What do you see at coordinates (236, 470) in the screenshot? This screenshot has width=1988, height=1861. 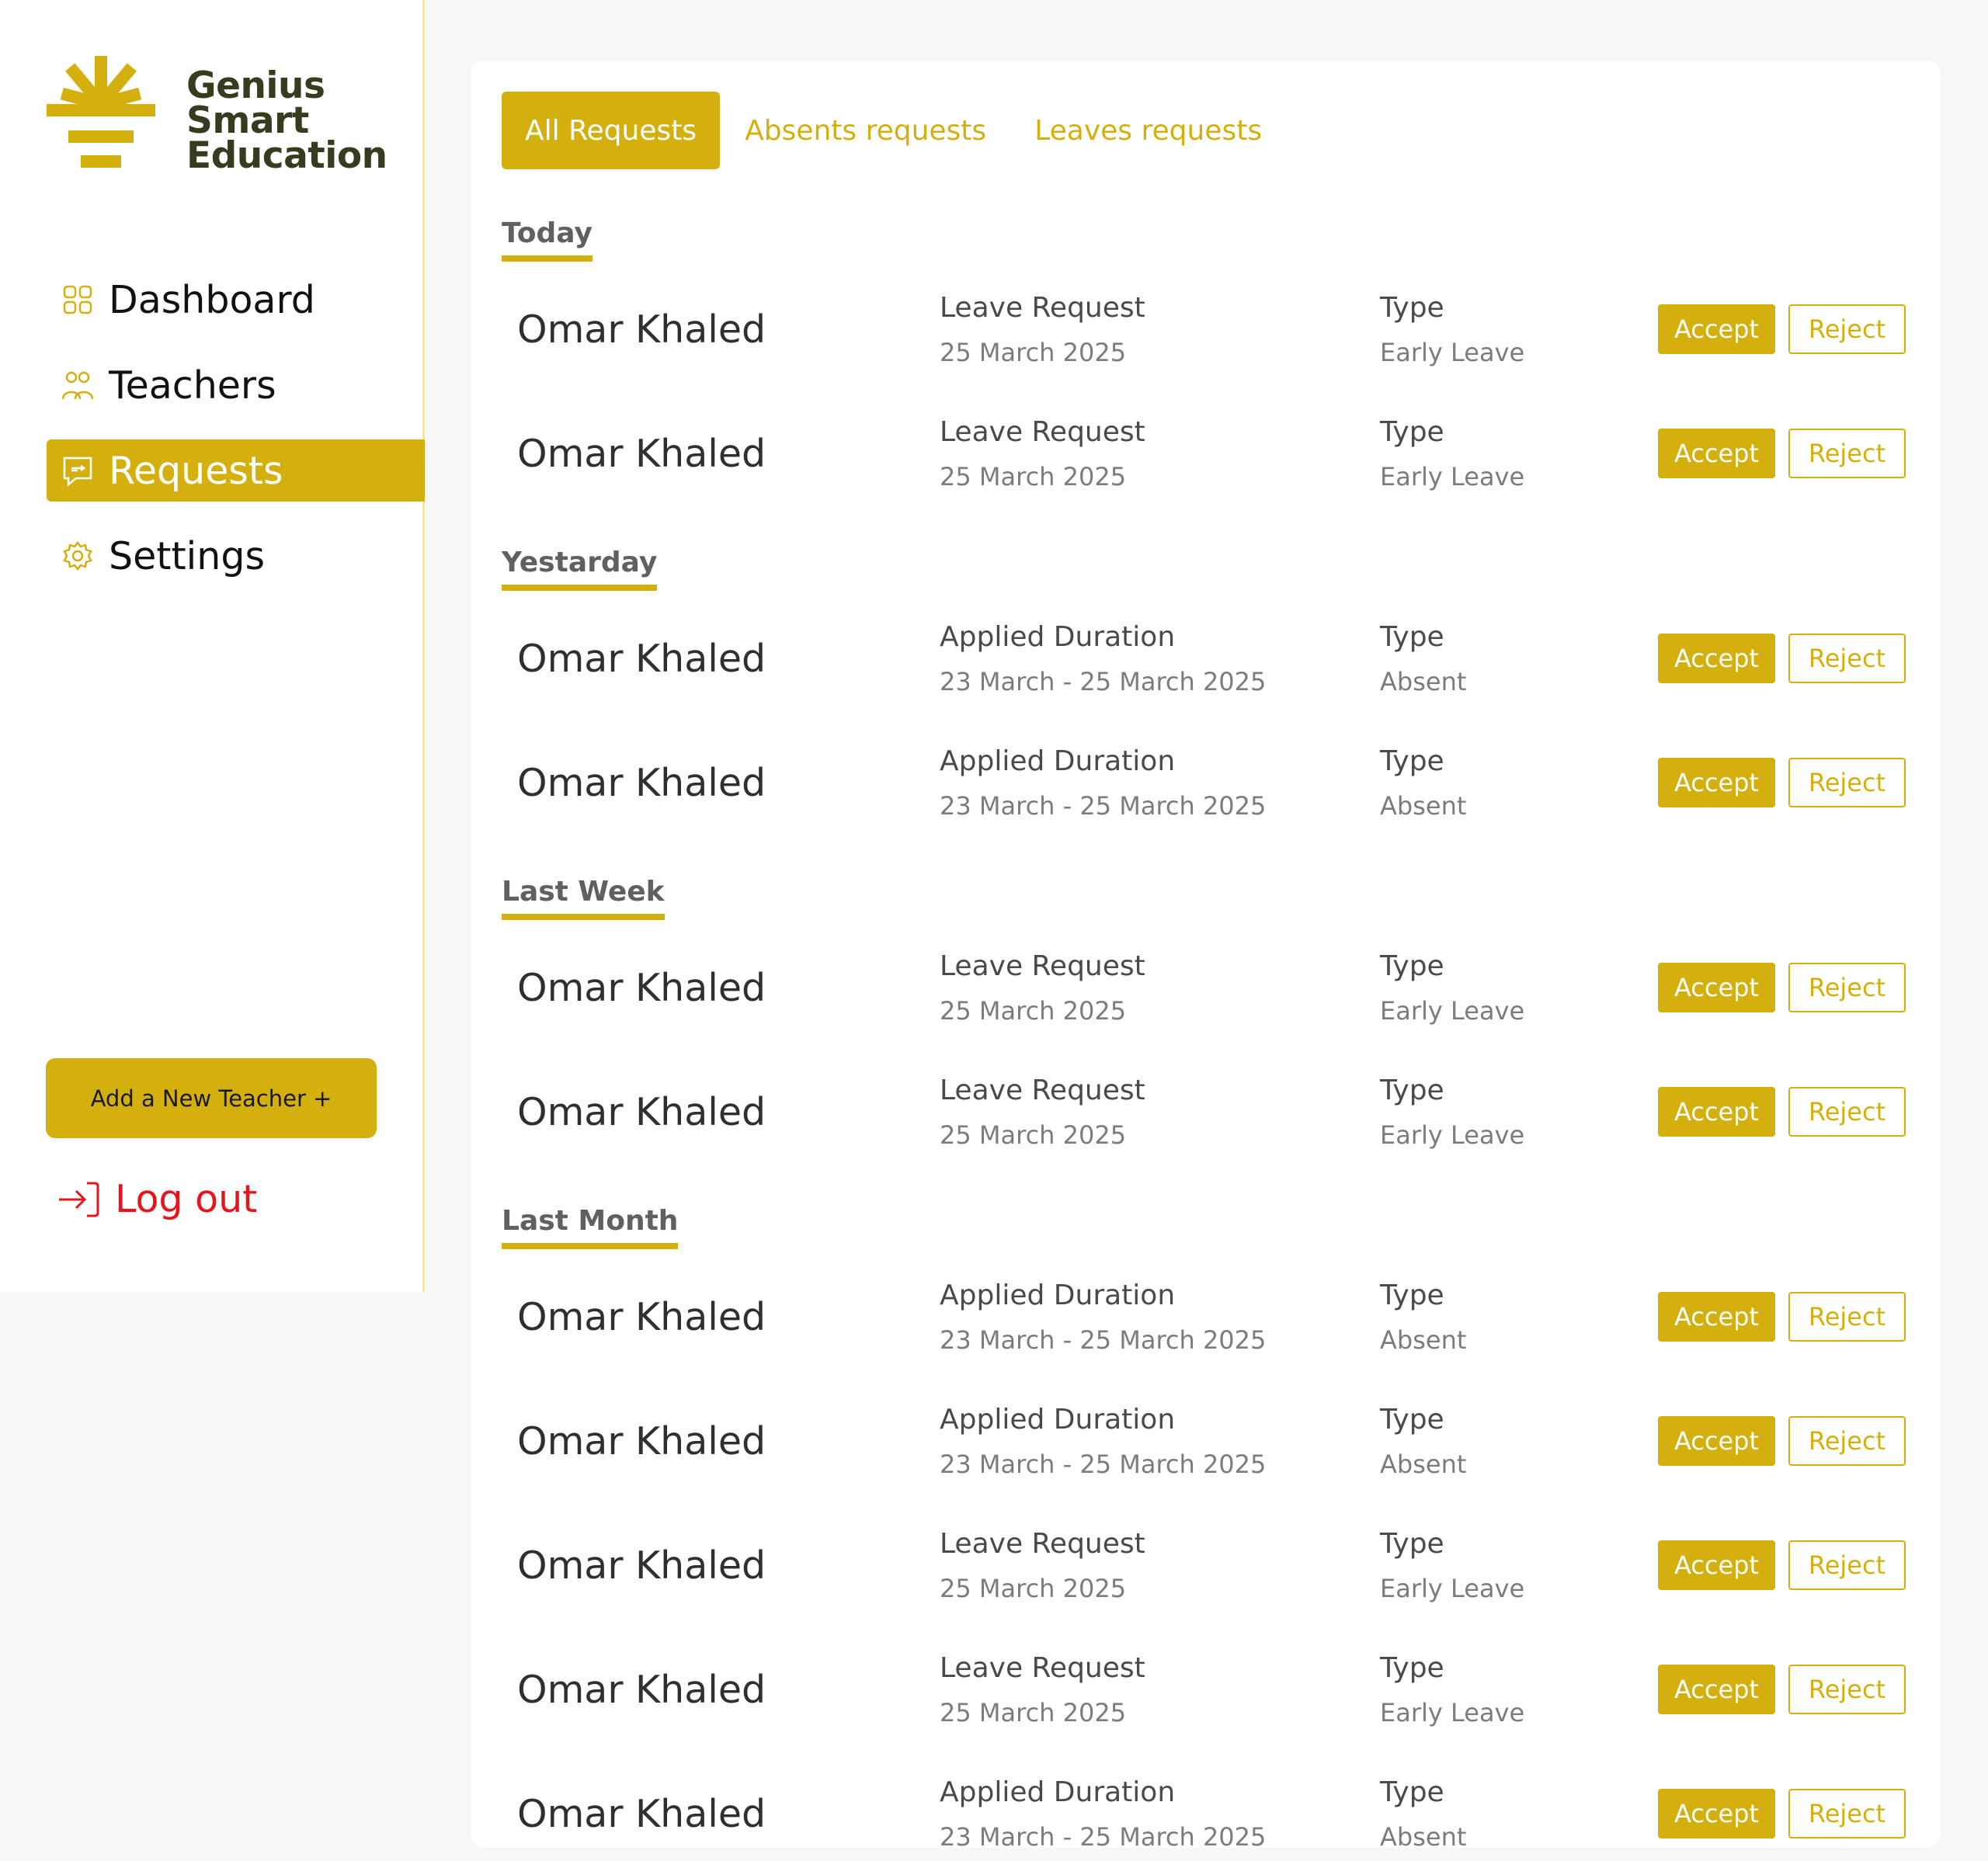 I see `sidebar-item-requests: Requests` at bounding box center [236, 470].